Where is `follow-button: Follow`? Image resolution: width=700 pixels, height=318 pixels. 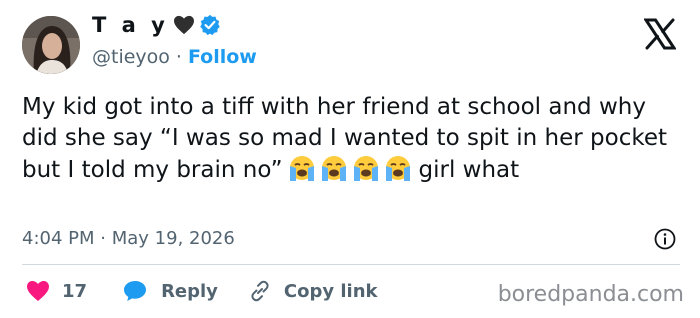
follow-button: Follow is located at coordinates (222, 57).